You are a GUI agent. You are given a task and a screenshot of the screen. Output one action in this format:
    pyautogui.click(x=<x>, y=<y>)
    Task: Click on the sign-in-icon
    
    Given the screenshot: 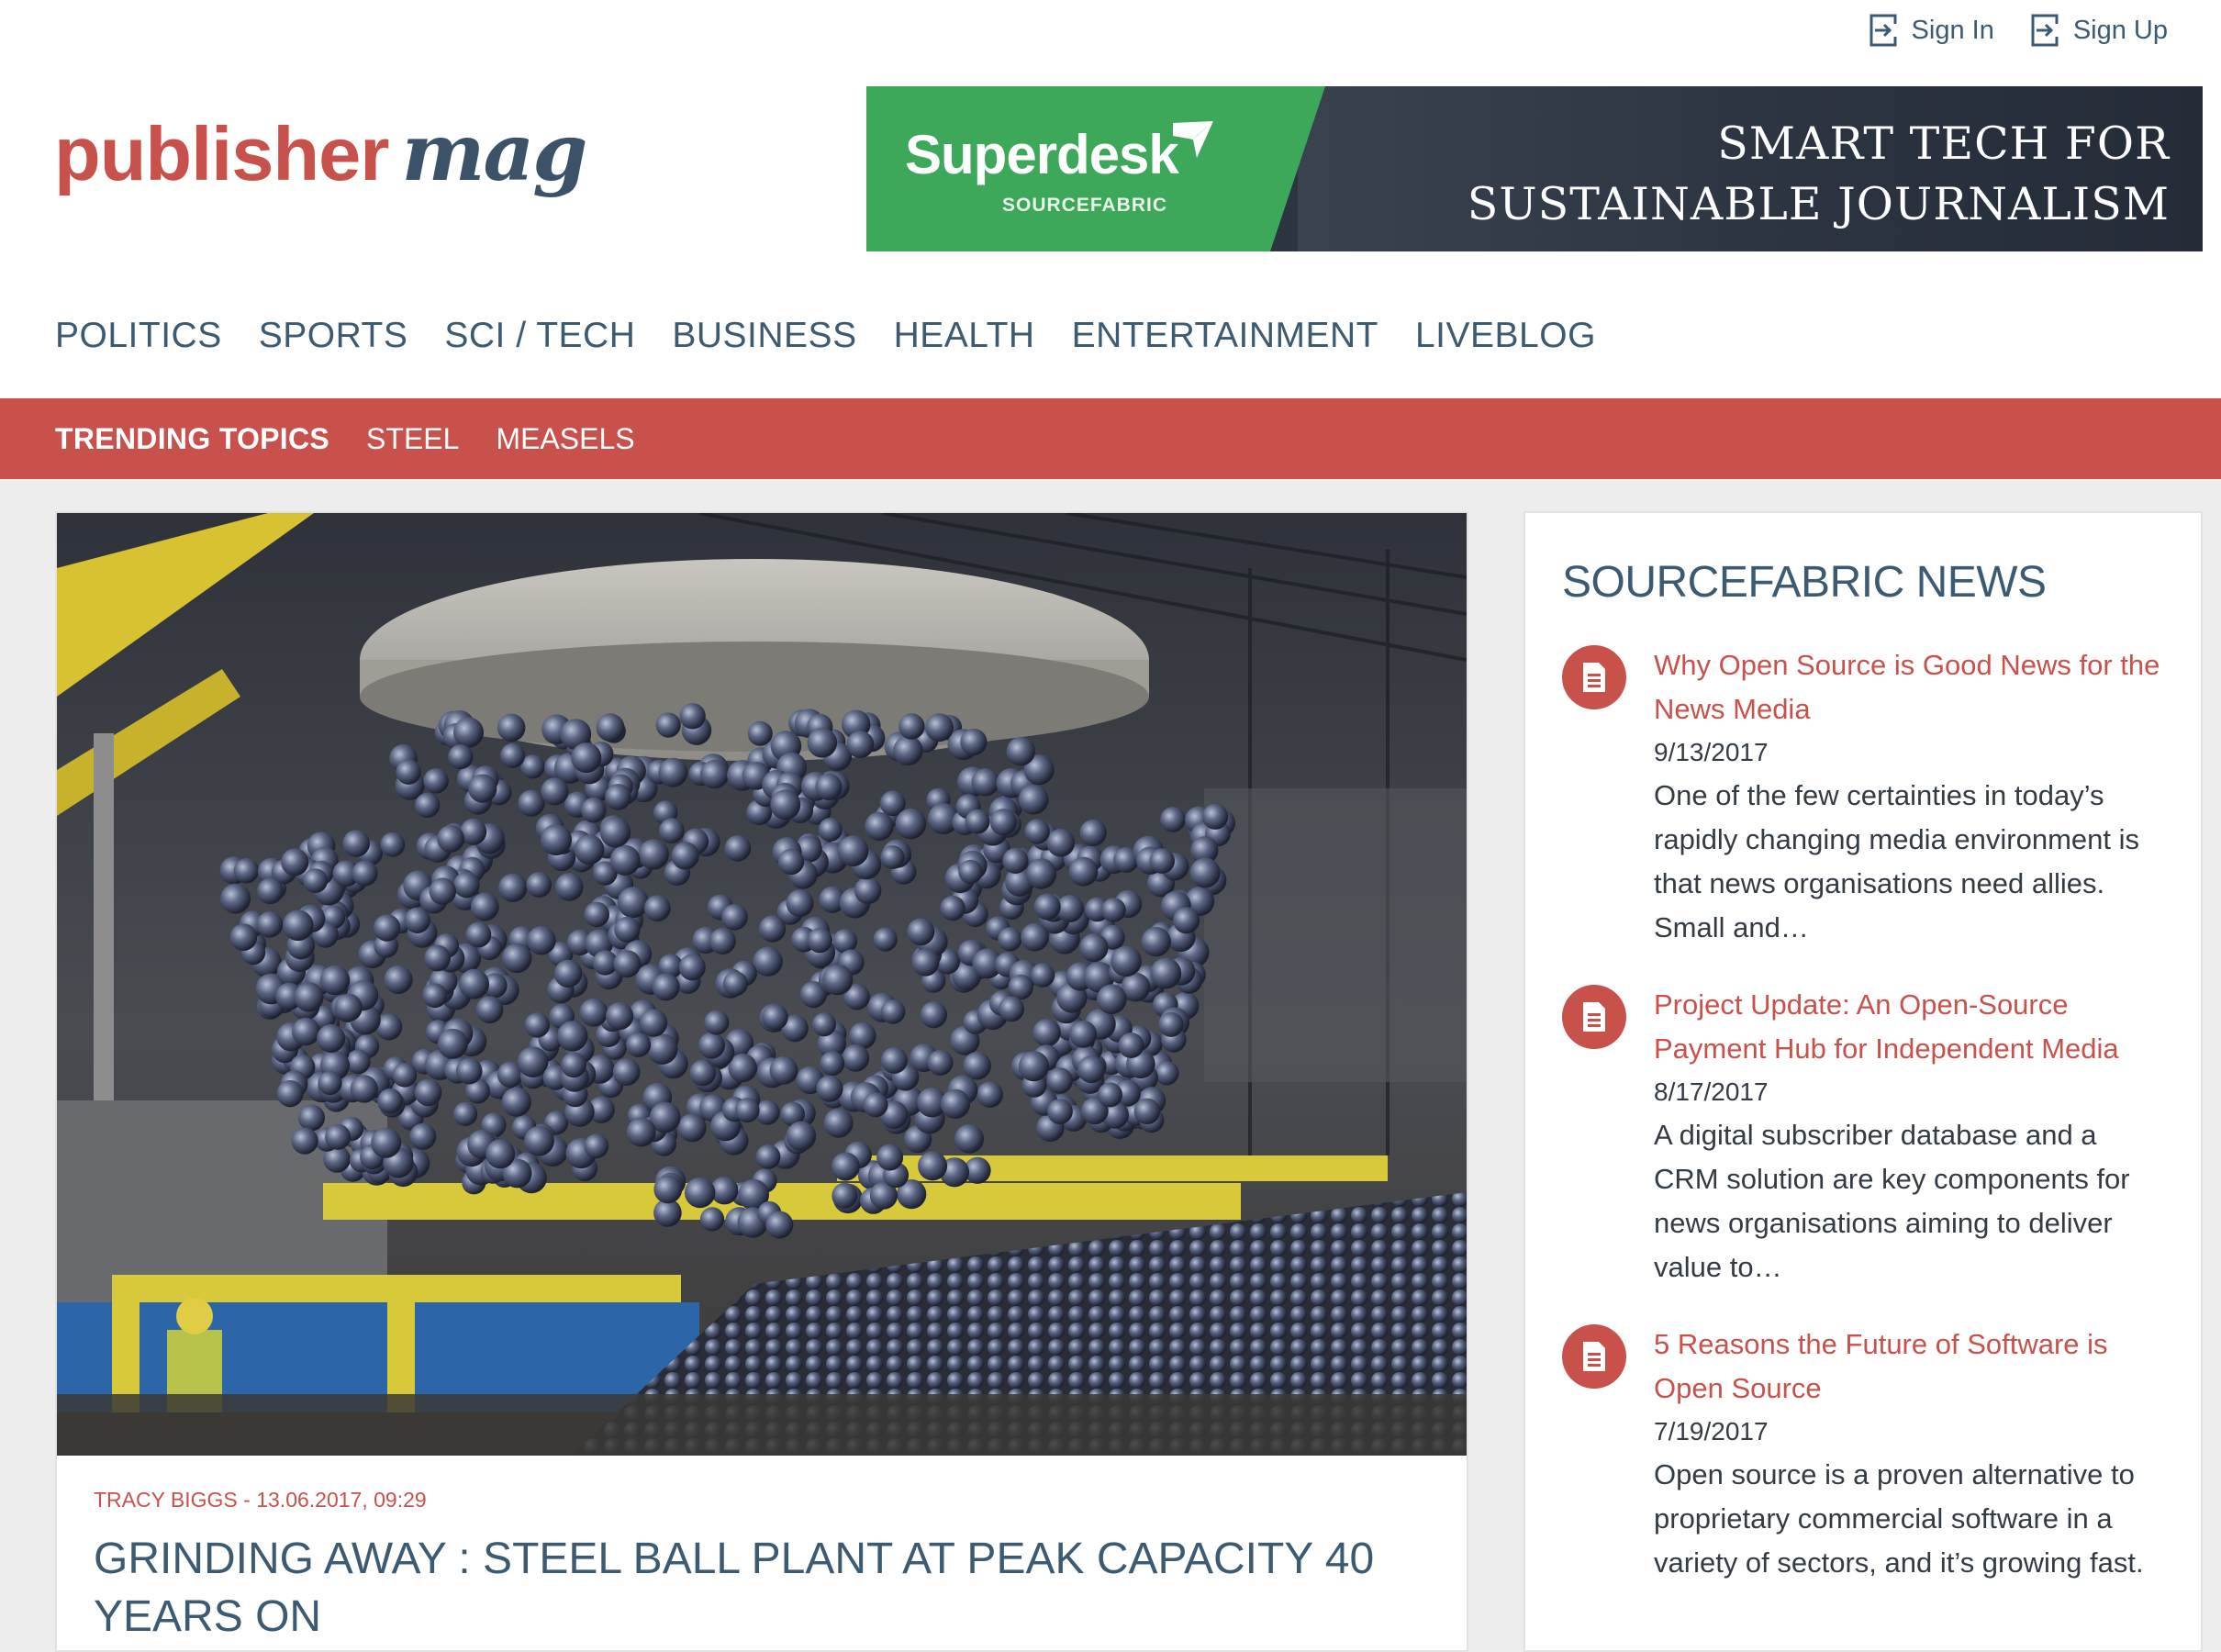 What is the action you would take?
    pyautogui.click(x=1884, y=31)
    